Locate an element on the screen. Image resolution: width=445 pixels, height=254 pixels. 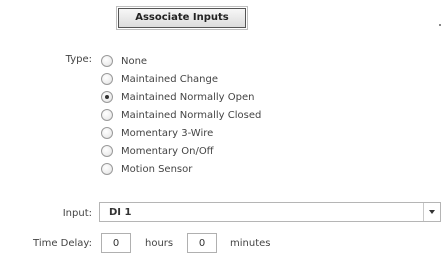
radio-label: Momentary 3-Wire is located at coordinates (167, 133).